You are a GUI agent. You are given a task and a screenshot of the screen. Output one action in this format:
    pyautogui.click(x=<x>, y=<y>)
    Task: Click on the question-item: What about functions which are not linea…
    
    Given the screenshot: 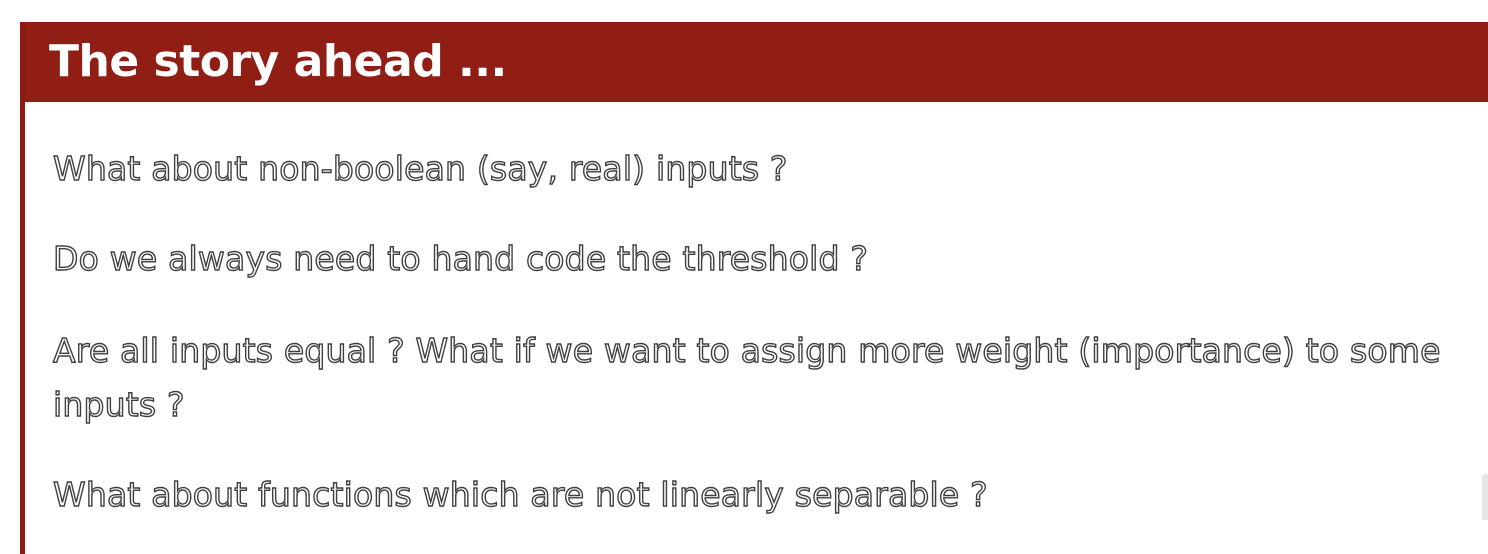 What is the action you would take?
    pyautogui.click(x=520, y=494)
    